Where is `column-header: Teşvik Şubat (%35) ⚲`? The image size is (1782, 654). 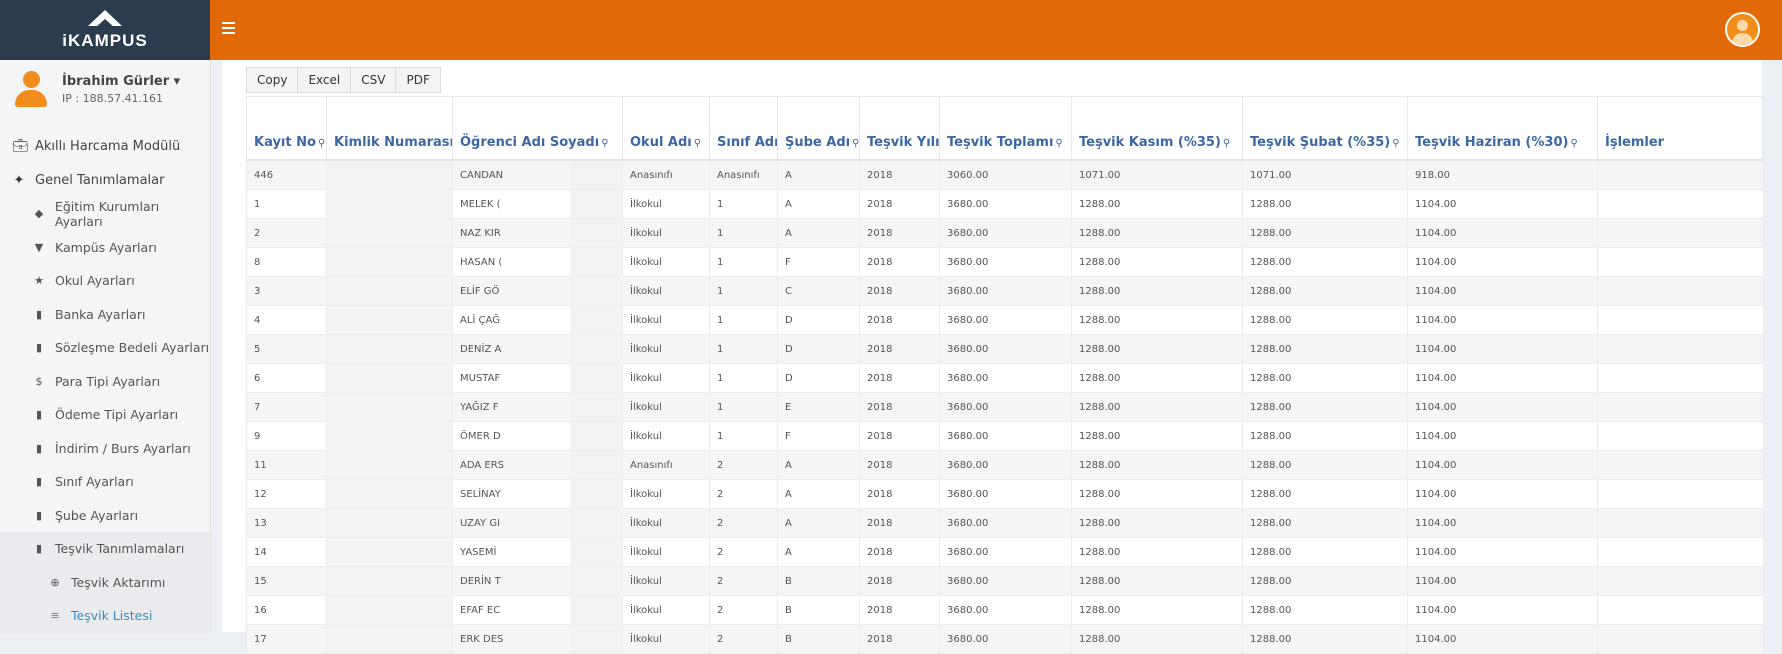 column-header: Teşvik Şubat (%35) ⚲ is located at coordinates (1325, 128).